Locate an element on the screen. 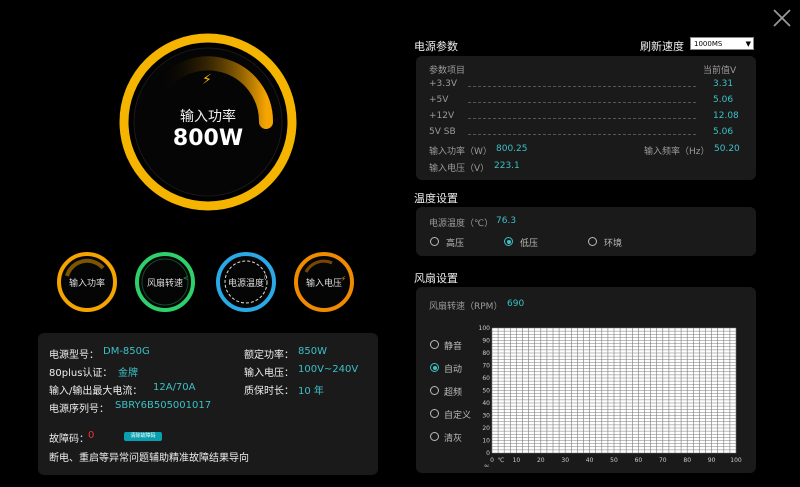 Image resolution: width=800 pixels, height=487 pixels. x-axis-label: ℃ is located at coordinates (501, 460).